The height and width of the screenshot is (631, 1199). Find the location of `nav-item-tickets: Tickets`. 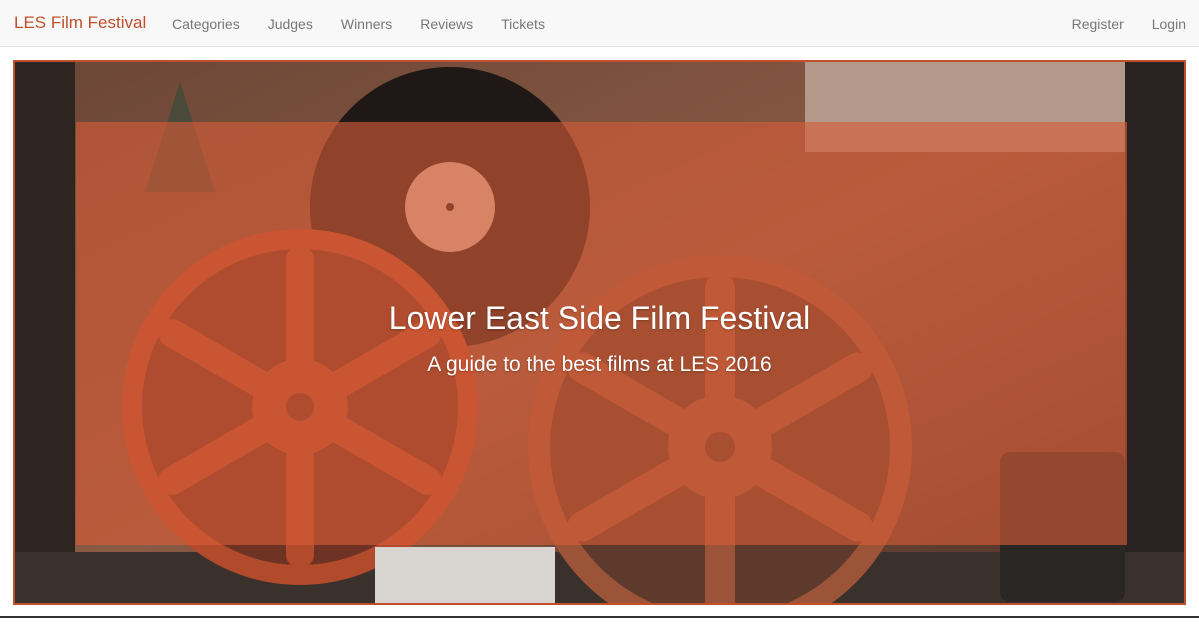

nav-item-tickets: Tickets is located at coordinates (523, 24).